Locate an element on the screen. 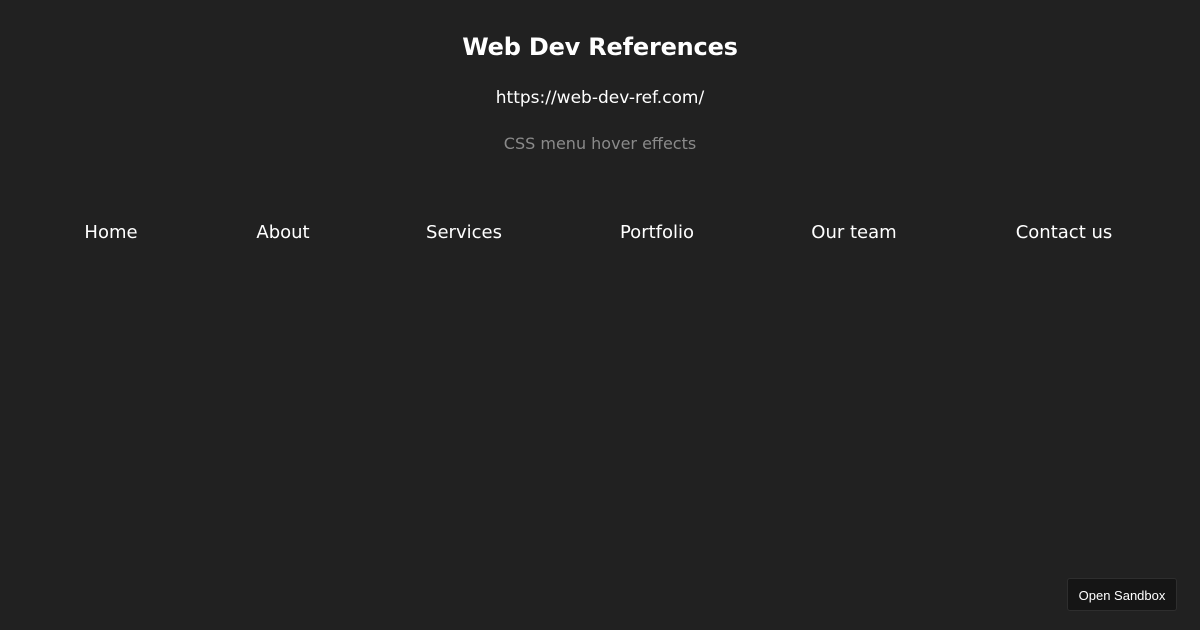  site-url: https://web-dev-ref.com/ is located at coordinates (600, 98).